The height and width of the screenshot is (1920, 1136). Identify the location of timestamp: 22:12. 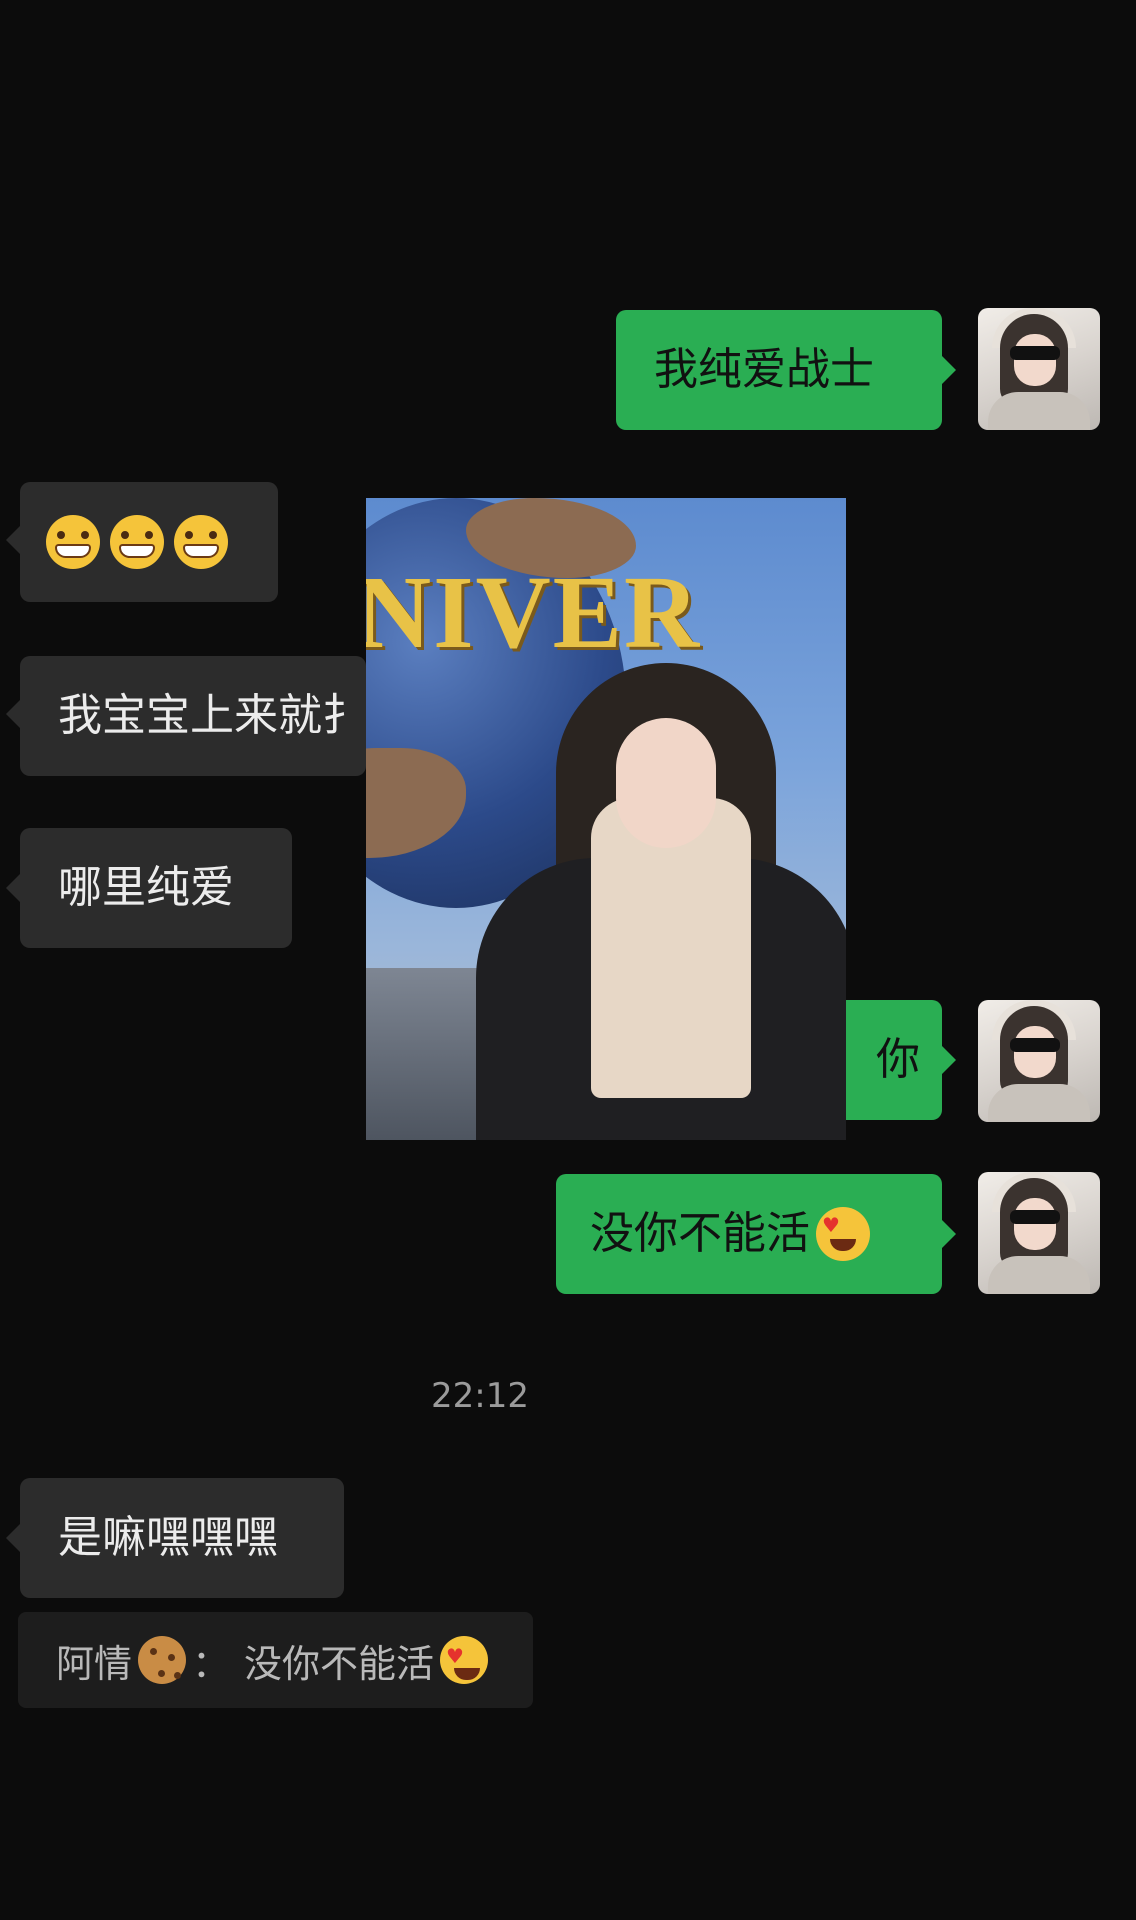
(480, 1396).